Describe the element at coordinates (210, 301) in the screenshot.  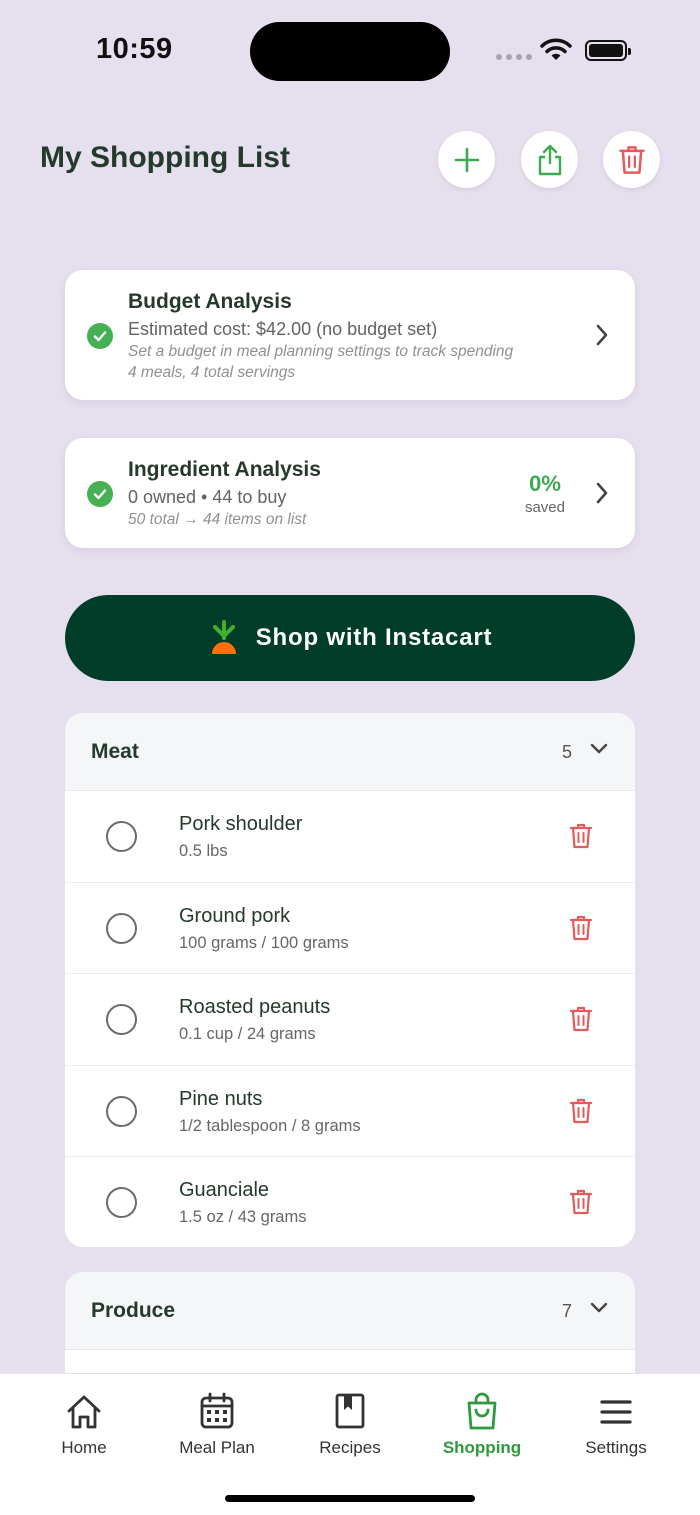
I see `budget-analysis-title: Budget Analysis` at that location.